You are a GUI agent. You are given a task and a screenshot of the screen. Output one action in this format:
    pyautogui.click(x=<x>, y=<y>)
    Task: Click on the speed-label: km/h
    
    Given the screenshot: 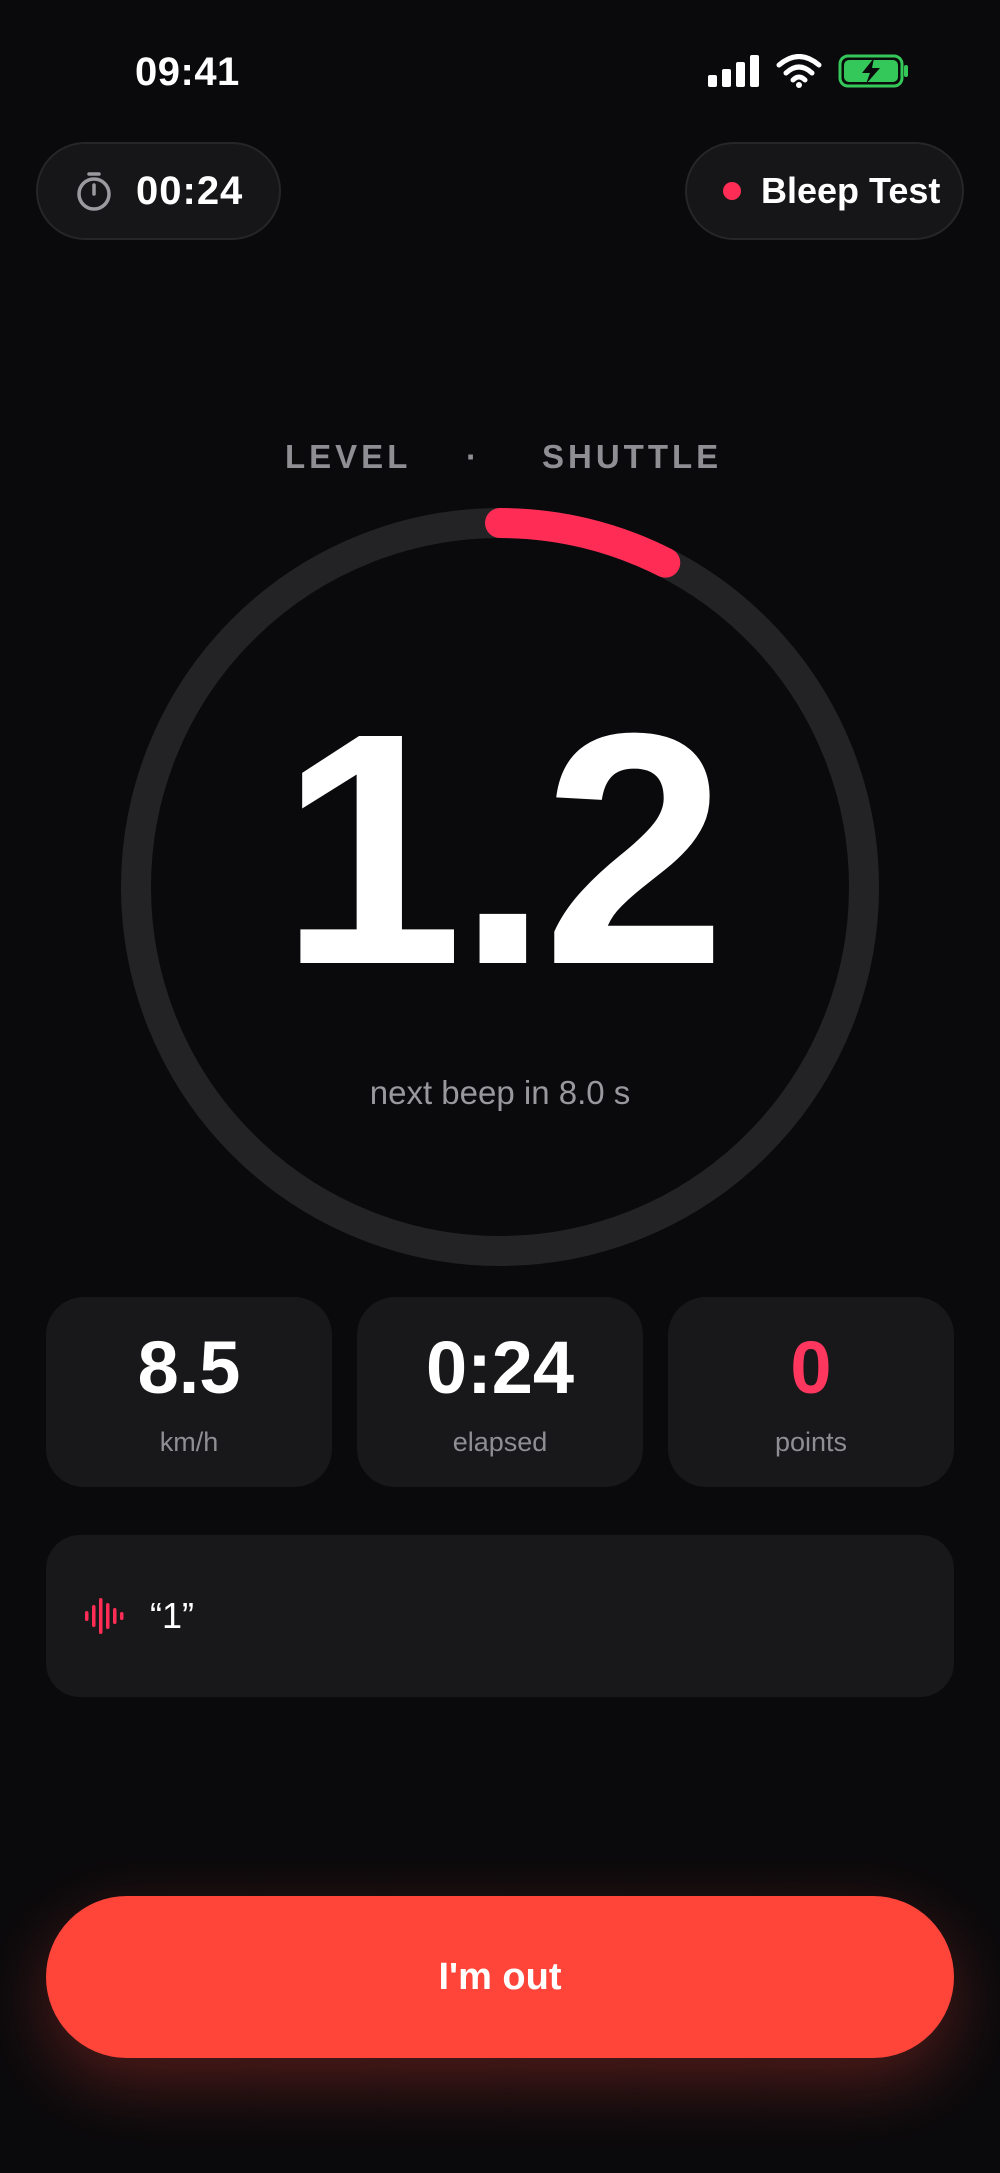 What is the action you would take?
    pyautogui.click(x=189, y=1442)
    